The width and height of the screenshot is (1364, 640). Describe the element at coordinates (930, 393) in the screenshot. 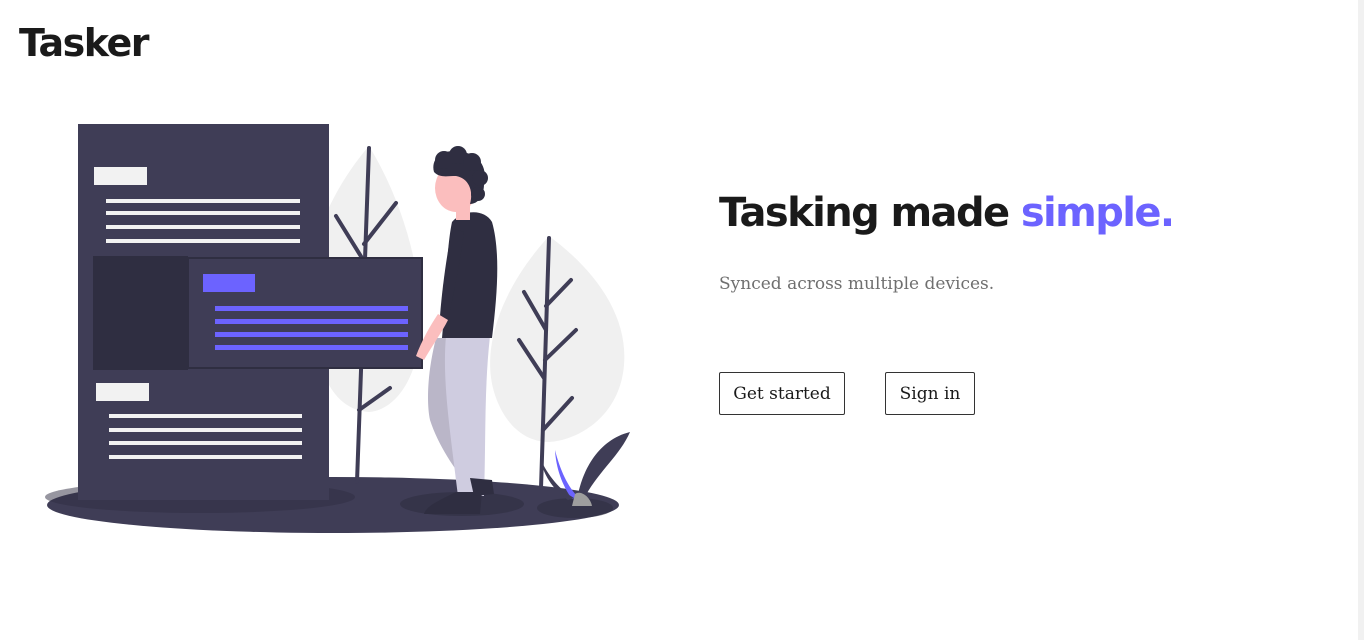

I see `sign-in-button: Sign in` at that location.